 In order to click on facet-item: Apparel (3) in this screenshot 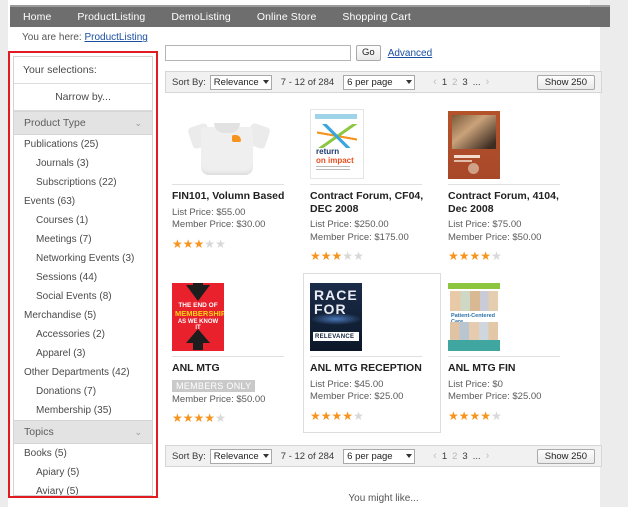, I will do `click(83, 353)`.